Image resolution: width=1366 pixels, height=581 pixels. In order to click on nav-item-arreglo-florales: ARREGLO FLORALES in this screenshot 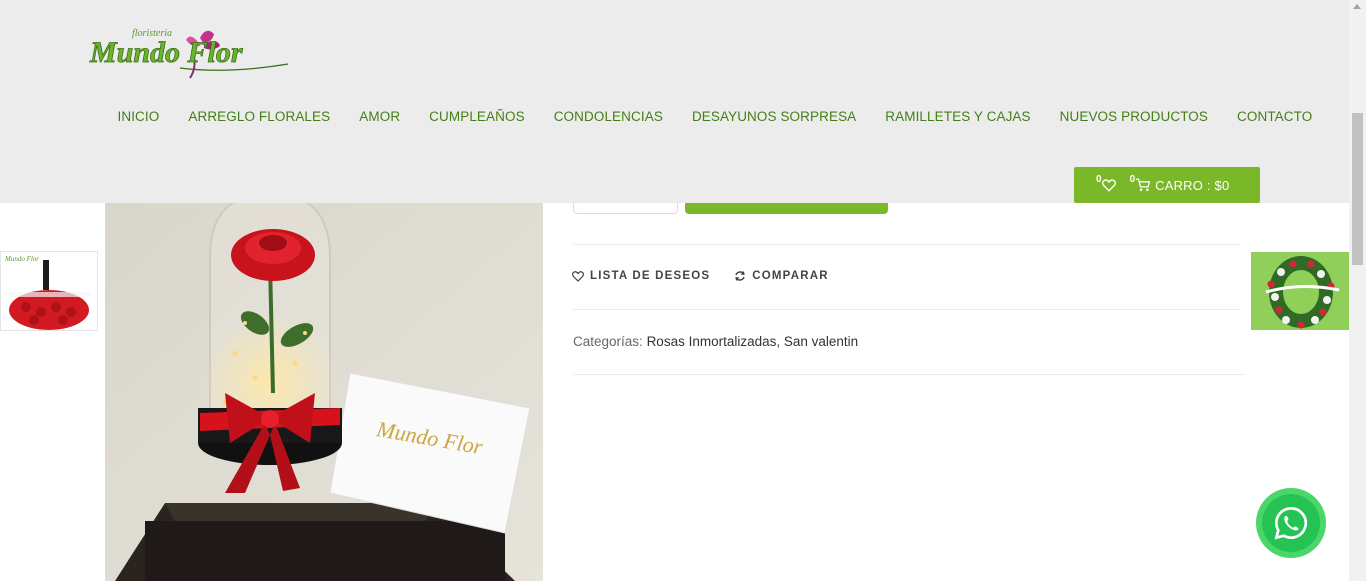, I will do `click(259, 116)`.